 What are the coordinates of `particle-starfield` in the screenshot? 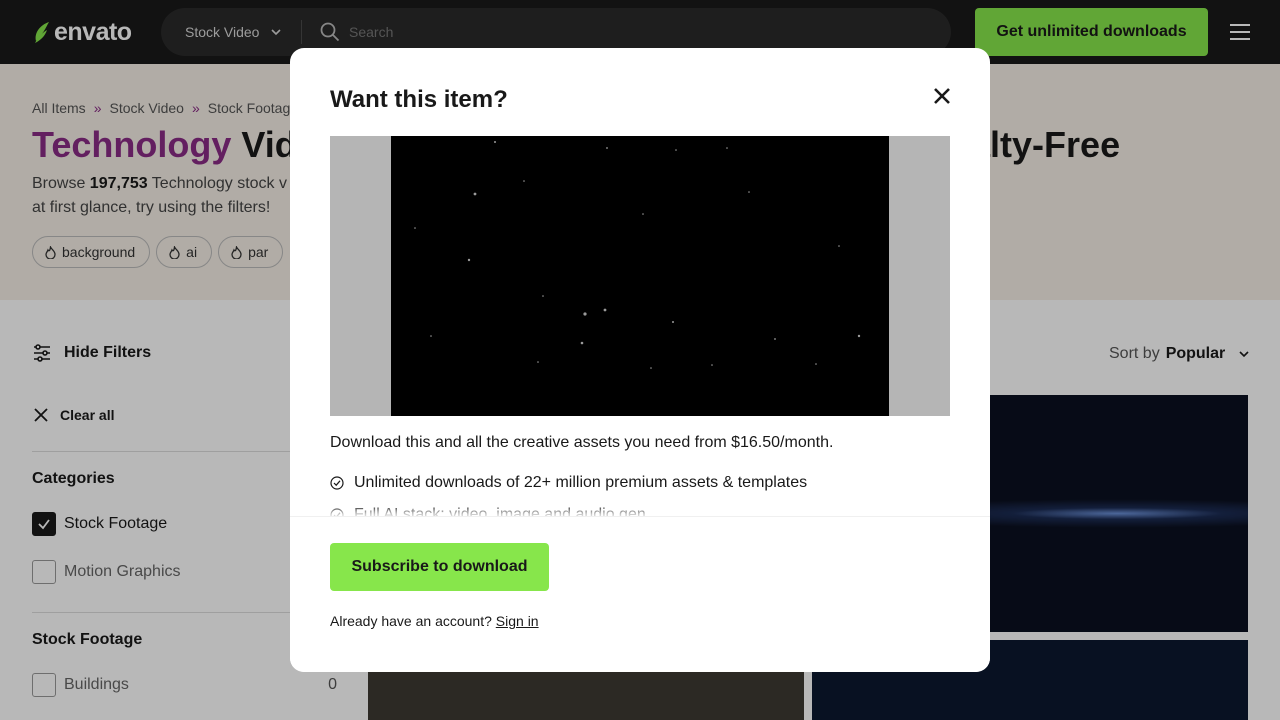 It's located at (637, 255).